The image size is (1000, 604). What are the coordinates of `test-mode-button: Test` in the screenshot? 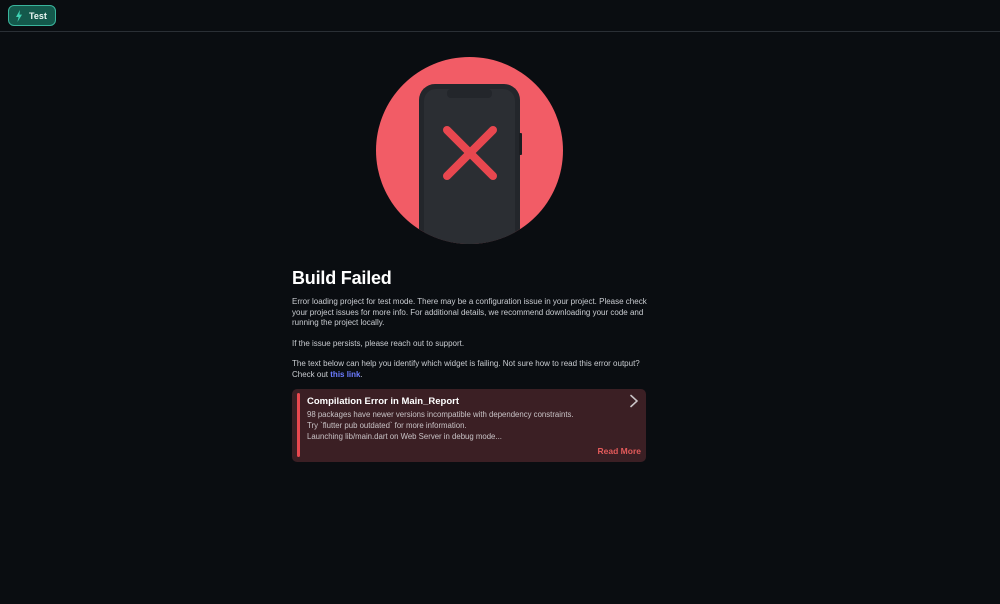 It's located at (32, 15).